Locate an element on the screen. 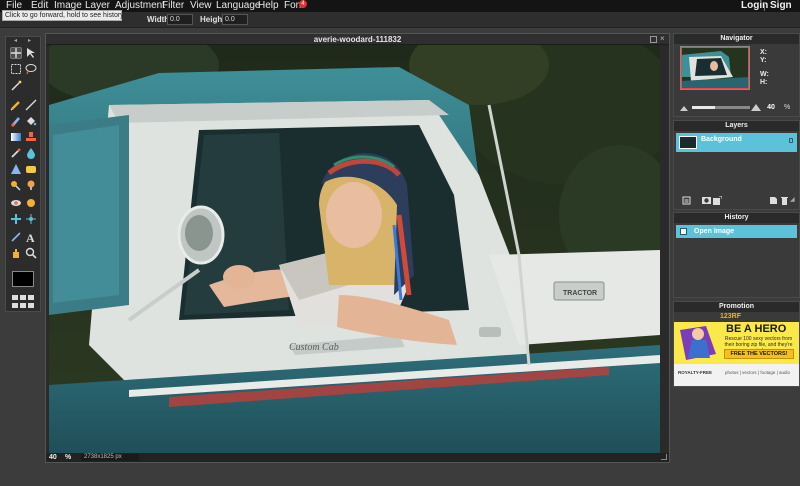 The width and height of the screenshot is (800, 486). color-picker-tool is located at coordinates (16, 153).